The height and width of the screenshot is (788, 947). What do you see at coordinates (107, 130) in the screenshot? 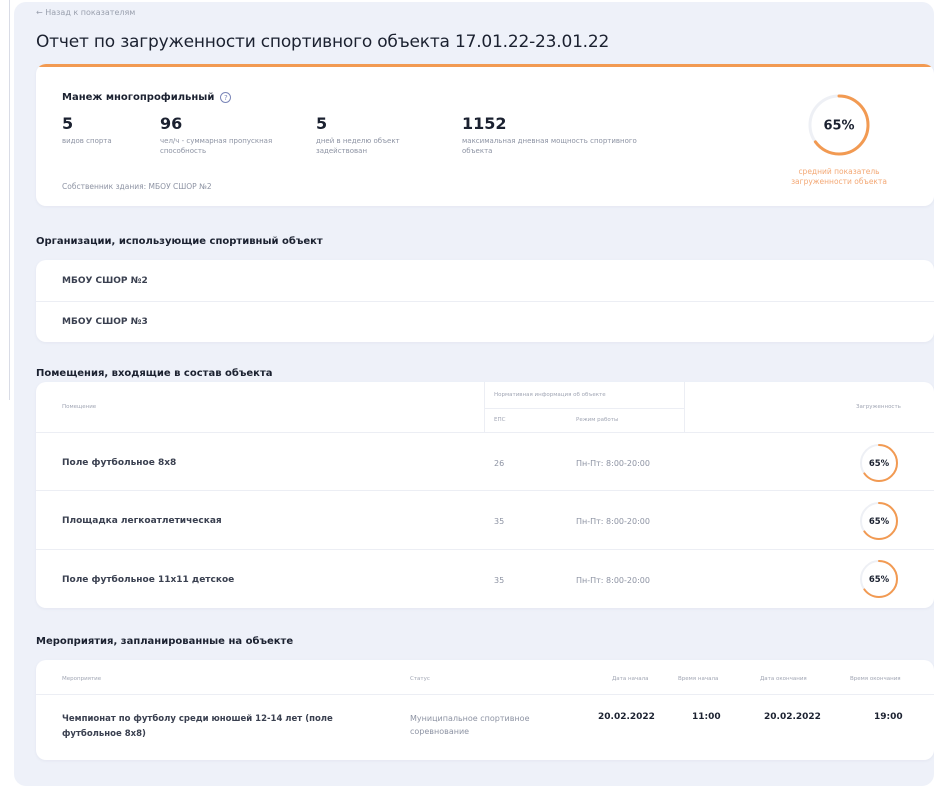
I see `stat-sports: 5 видов спорта` at bounding box center [107, 130].